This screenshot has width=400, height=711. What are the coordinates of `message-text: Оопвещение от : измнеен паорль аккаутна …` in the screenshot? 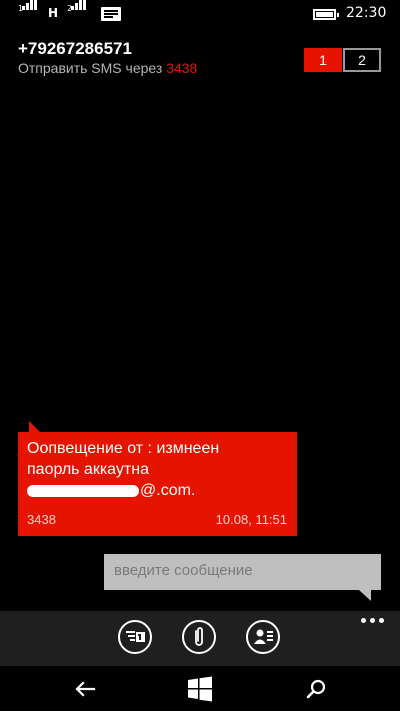 It's located at (123, 469).